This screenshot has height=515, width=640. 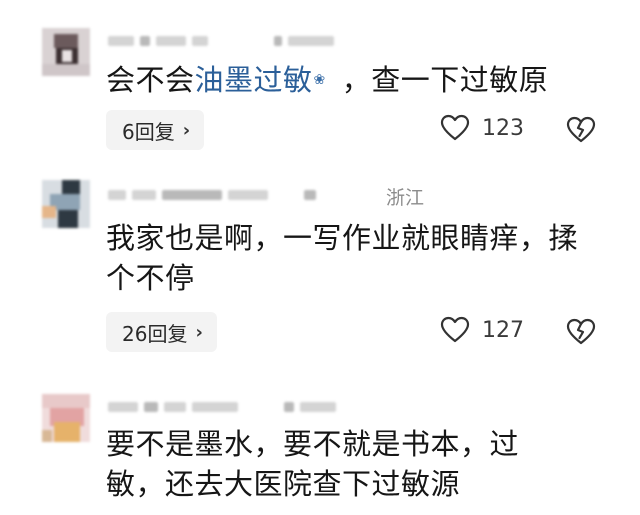 I want to click on like-count: 127, so click(x=503, y=330).